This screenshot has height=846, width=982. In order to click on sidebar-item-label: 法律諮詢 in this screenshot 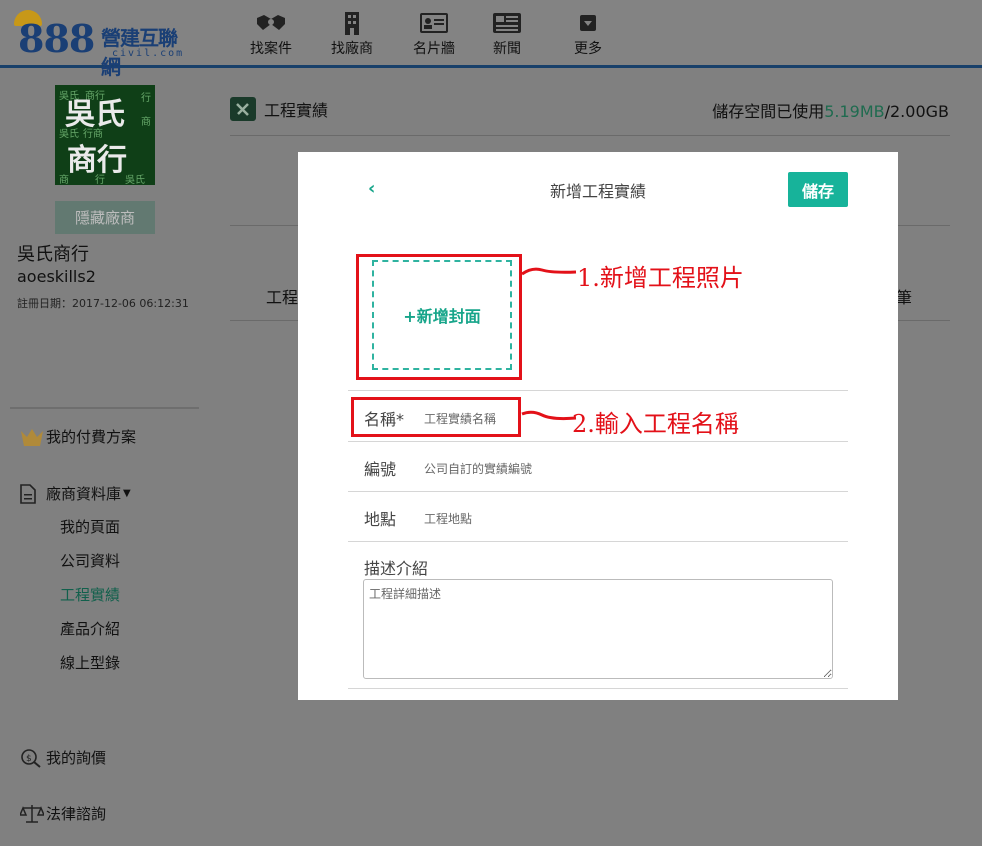, I will do `click(76, 814)`.